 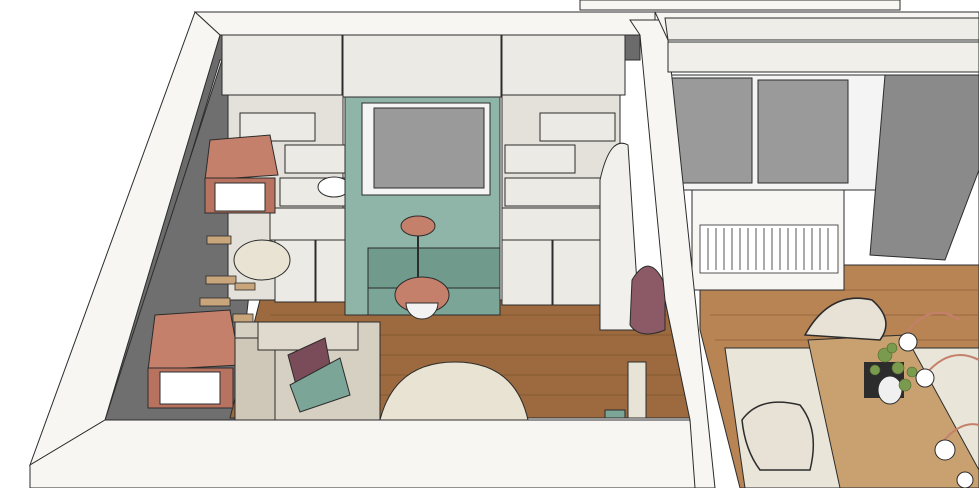 I want to click on wall-shelf-lower, so click(x=194, y=359).